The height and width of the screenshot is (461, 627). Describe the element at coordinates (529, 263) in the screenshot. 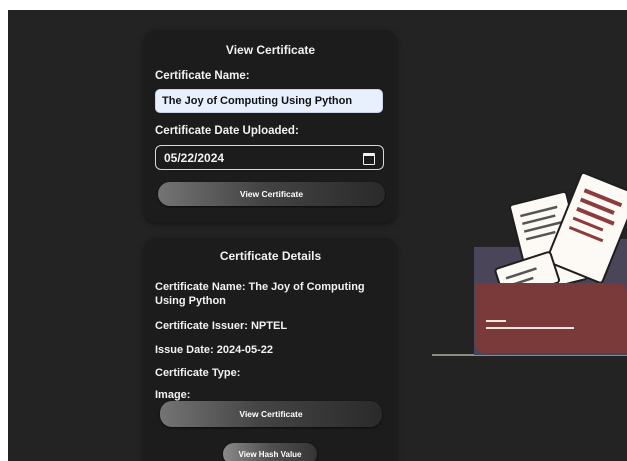

I see `folder-documents-illustration` at that location.